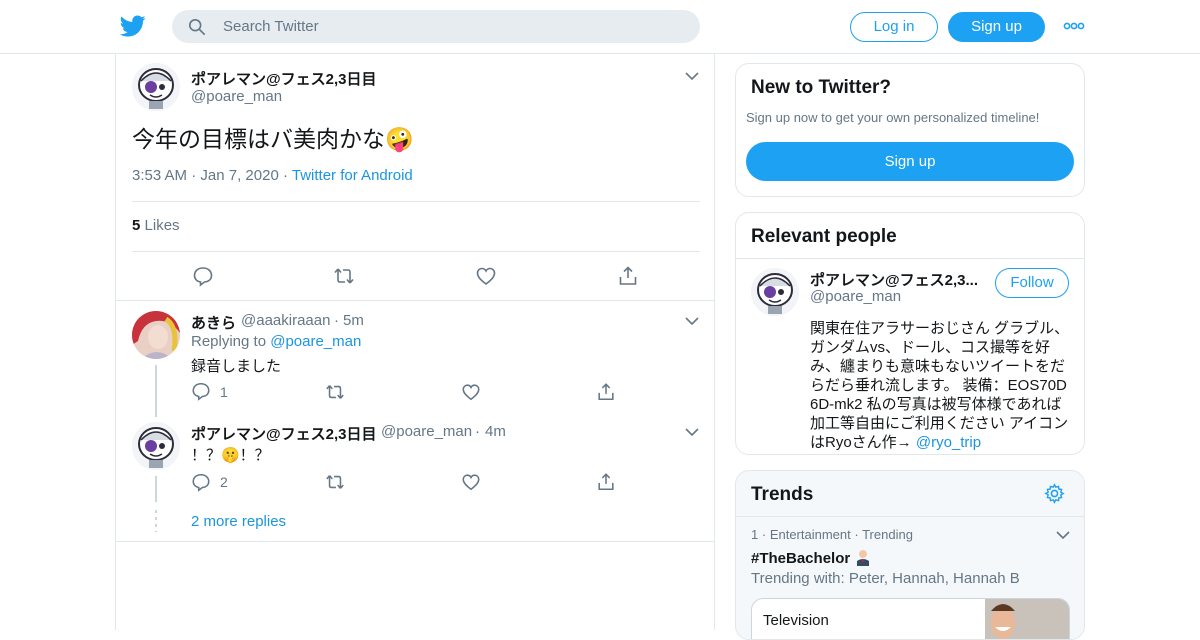  I want to click on likes-label: Likes, so click(162, 225).